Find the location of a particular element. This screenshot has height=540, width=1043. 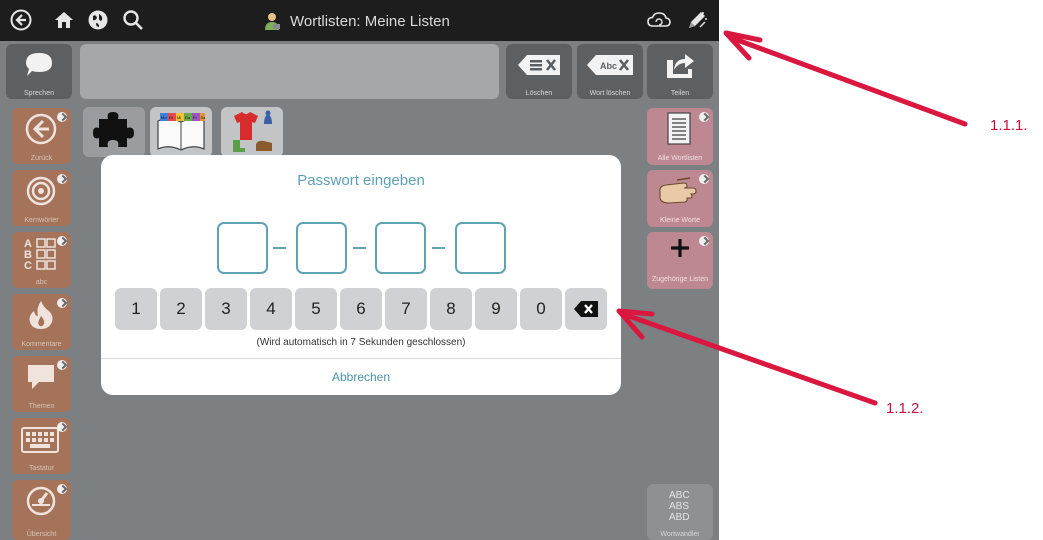

user-icon is located at coordinates (272, 21).